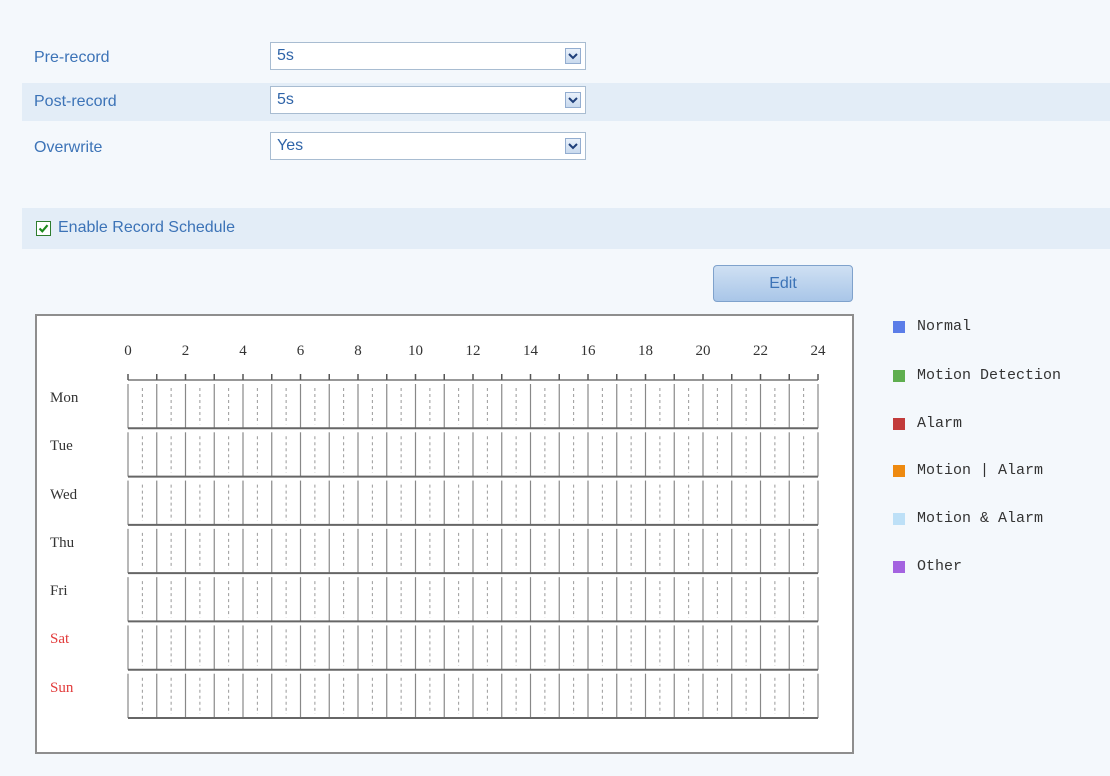 Image resolution: width=1110 pixels, height=776 pixels. Describe the element at coordinates (980, 470) in the screenshot. I see `legend-label: Motion | Alarm` at that location.